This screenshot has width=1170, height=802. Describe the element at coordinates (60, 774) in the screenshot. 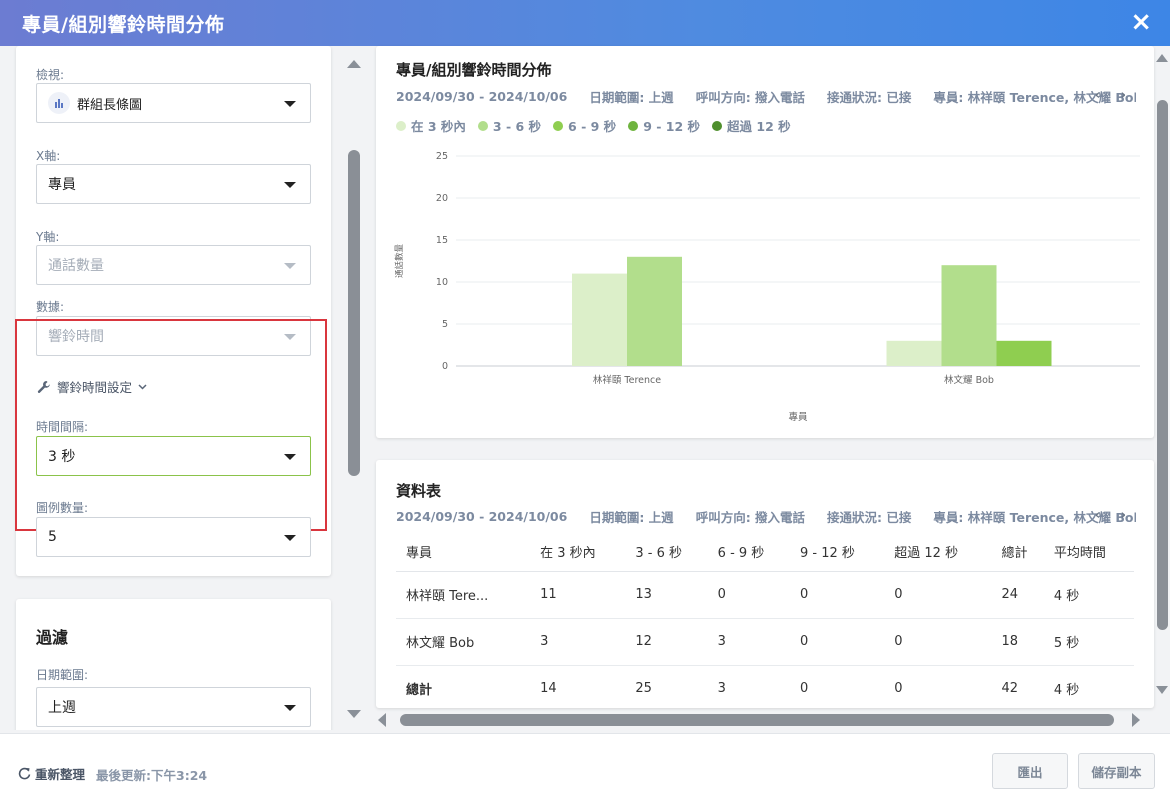

I see `refresh-label: 重新整理` at that location.